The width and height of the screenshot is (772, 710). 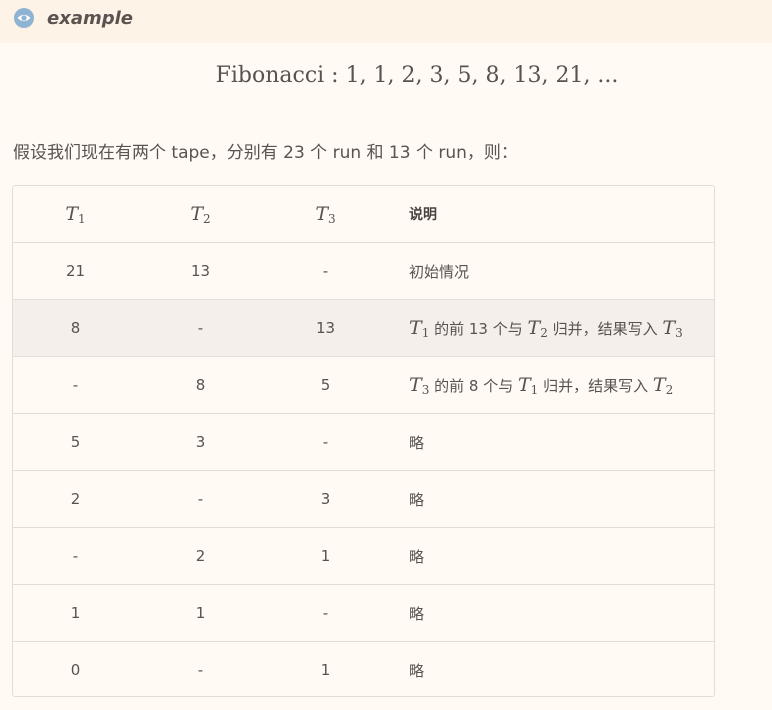 What do you see at coordinates (75, 613) in the screenshot?
I see `cell-t1: 1` at bounding box center [75, 613].